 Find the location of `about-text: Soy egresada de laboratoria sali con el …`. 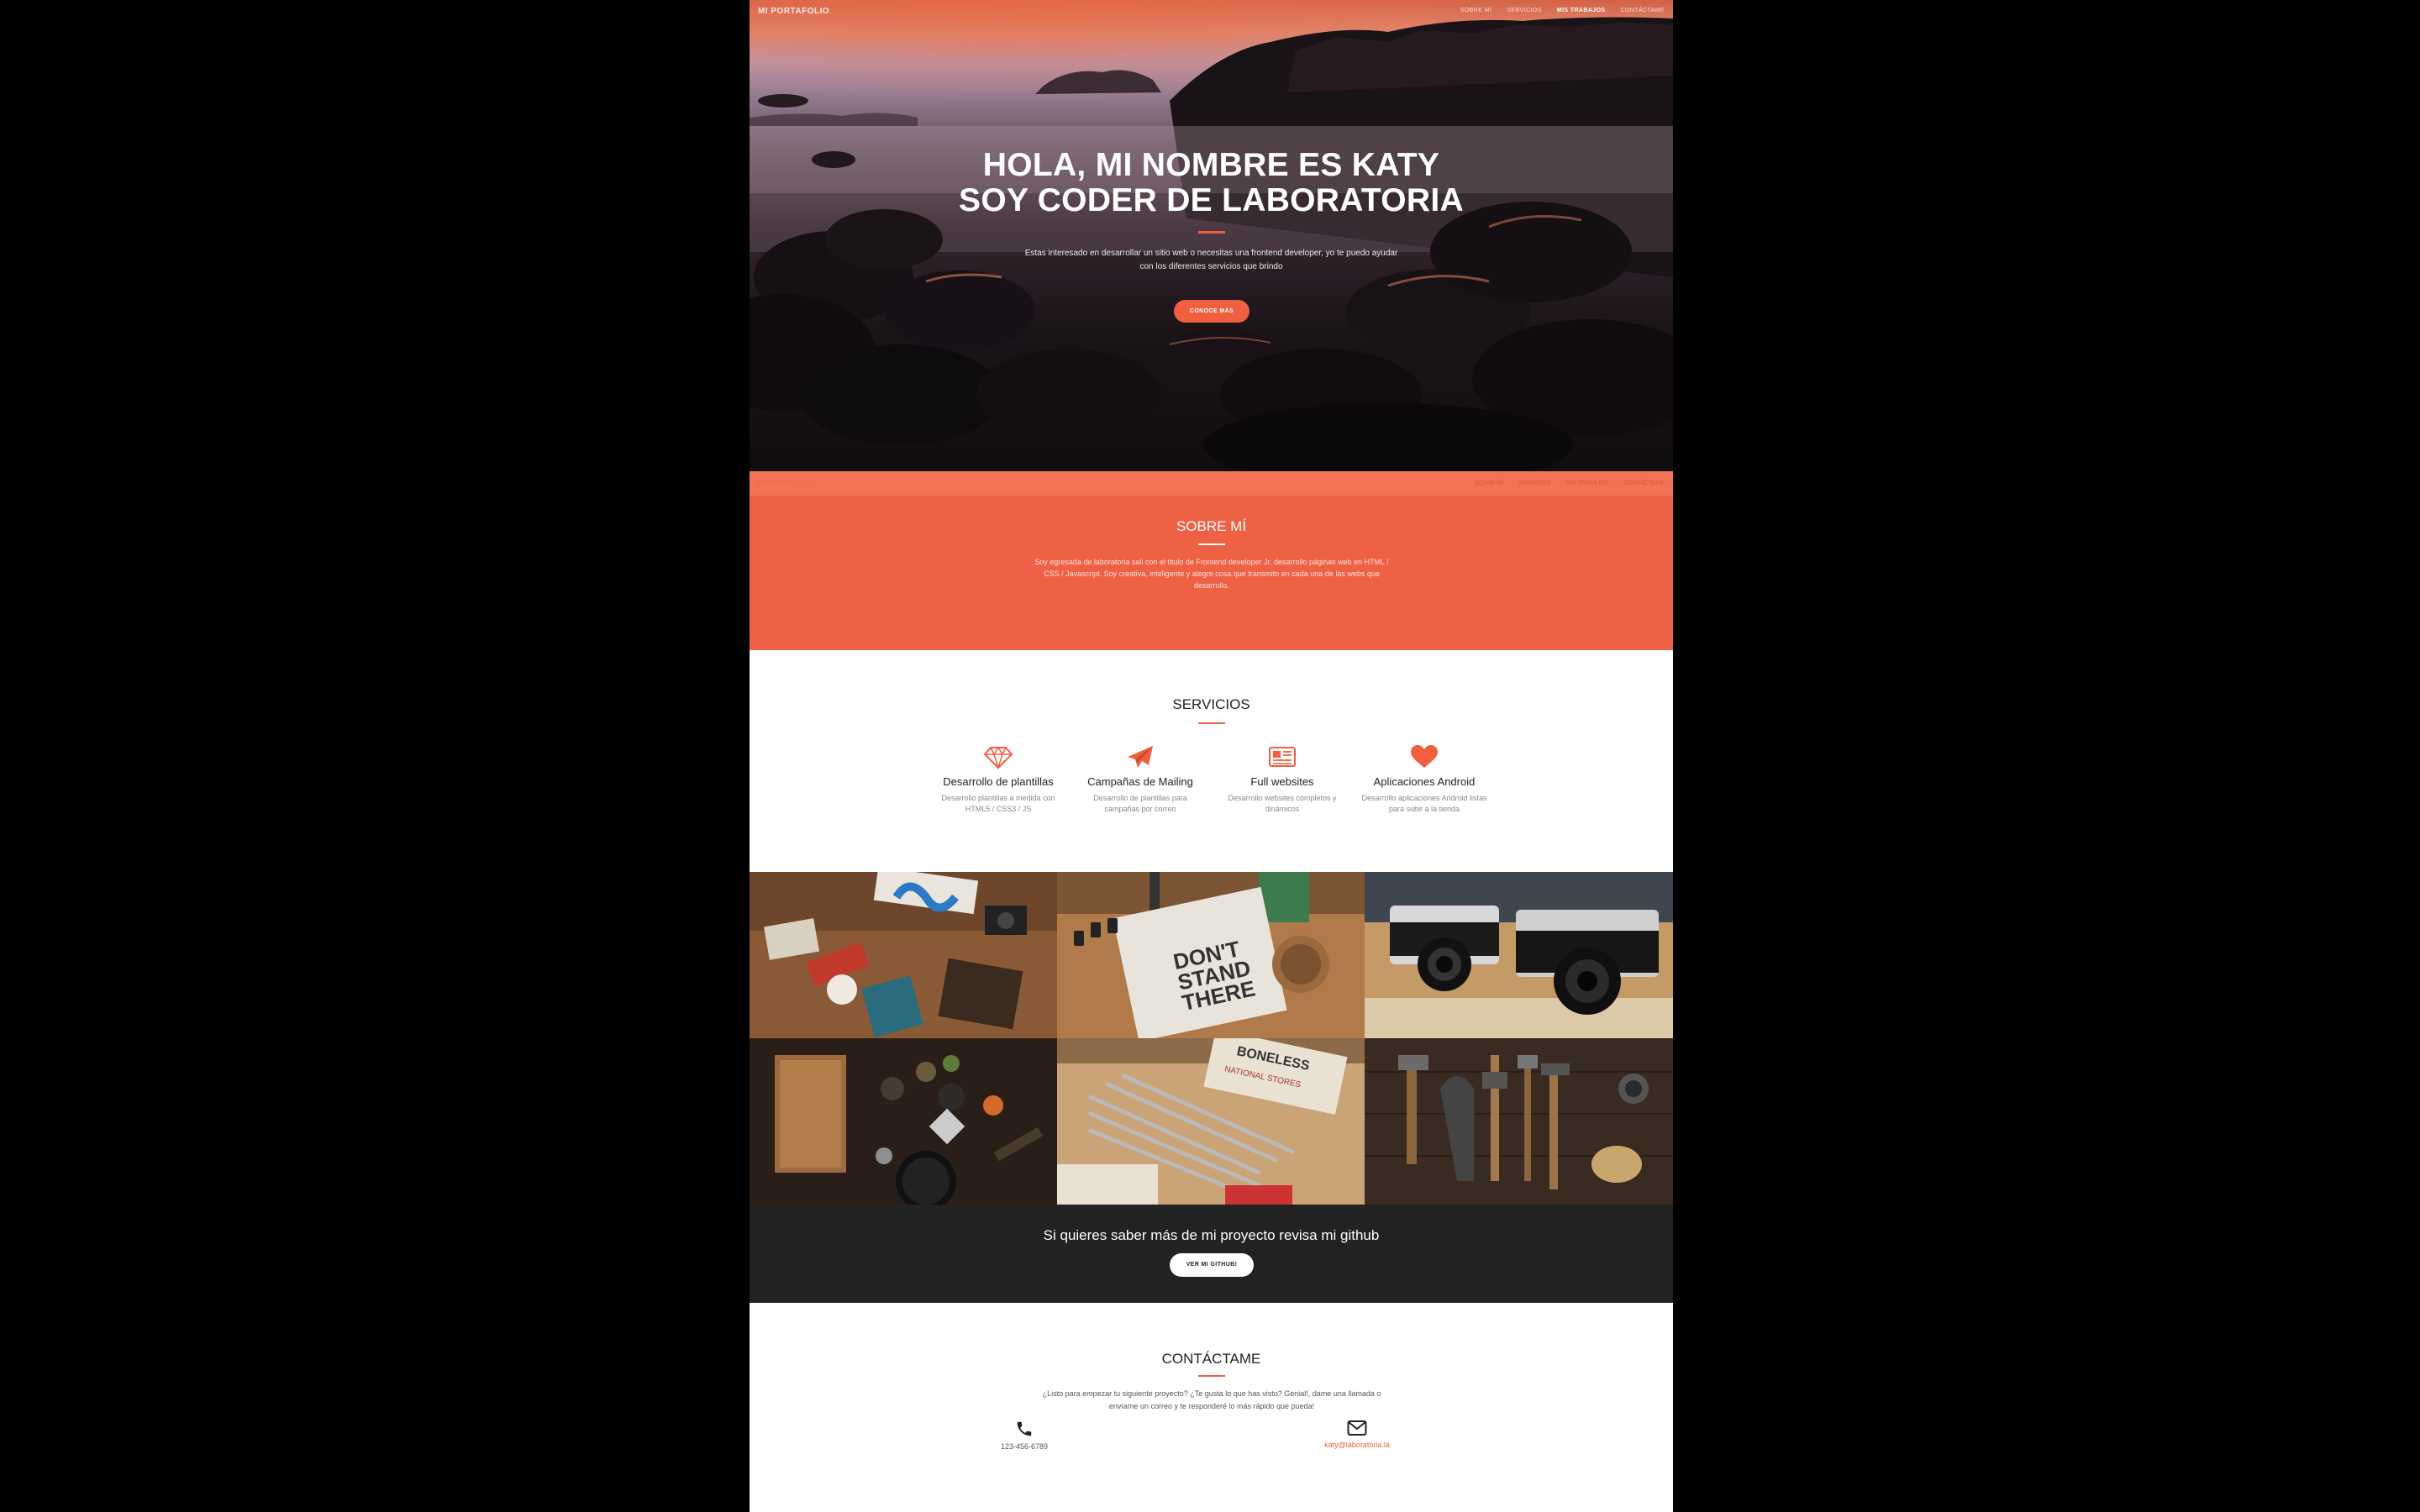

about-text: Soy egresada de laboratoria sali con el … is located at coordinates (1211, 574).